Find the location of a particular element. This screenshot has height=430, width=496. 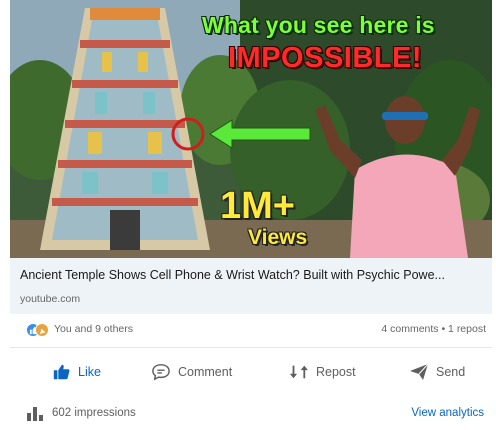

reaction-icons is located at coordinates (38, 330).